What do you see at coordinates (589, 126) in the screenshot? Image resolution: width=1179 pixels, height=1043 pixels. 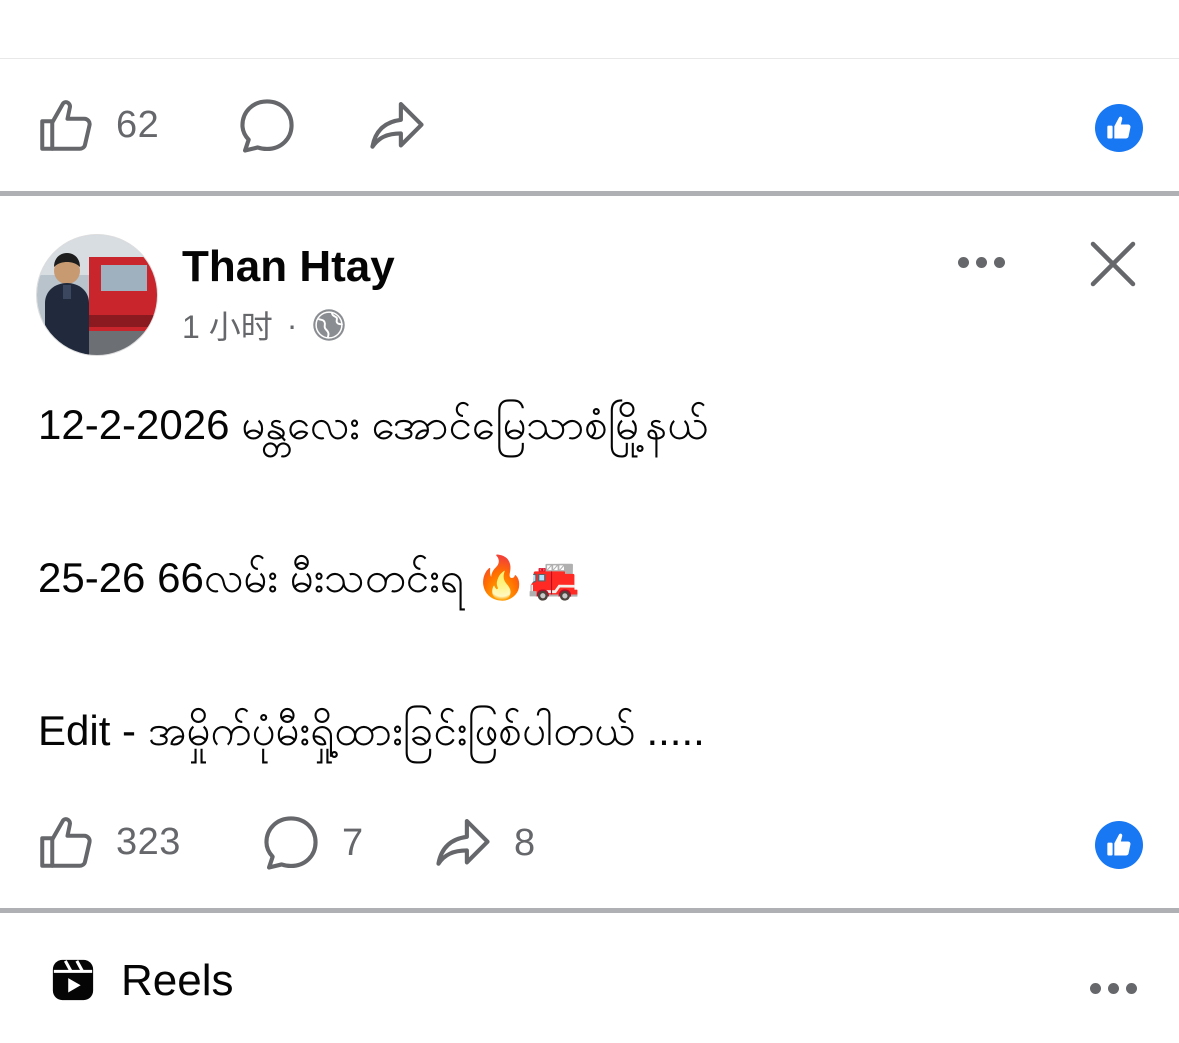 I see `previous-post-action-bar: 62` at bounding box center [589, 126].